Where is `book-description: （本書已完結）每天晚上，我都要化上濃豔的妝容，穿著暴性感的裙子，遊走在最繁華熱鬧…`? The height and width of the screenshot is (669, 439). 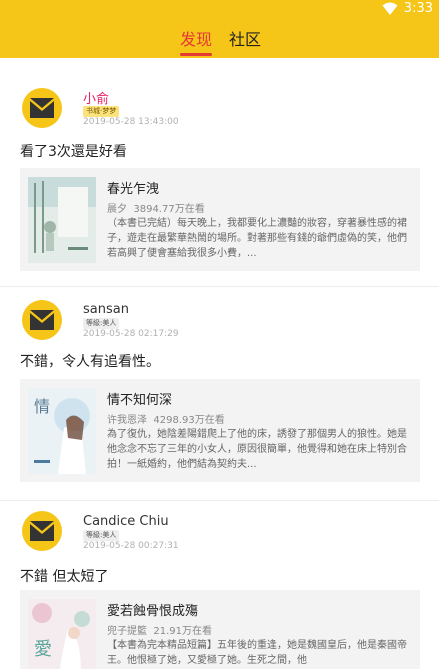 book-description: （本書已完結）每天晚上，我都要化上濃豔的妝容，穿著暴性感的裙子，遊走在最繁華熱鬧… is located at coordinates (257, 238).